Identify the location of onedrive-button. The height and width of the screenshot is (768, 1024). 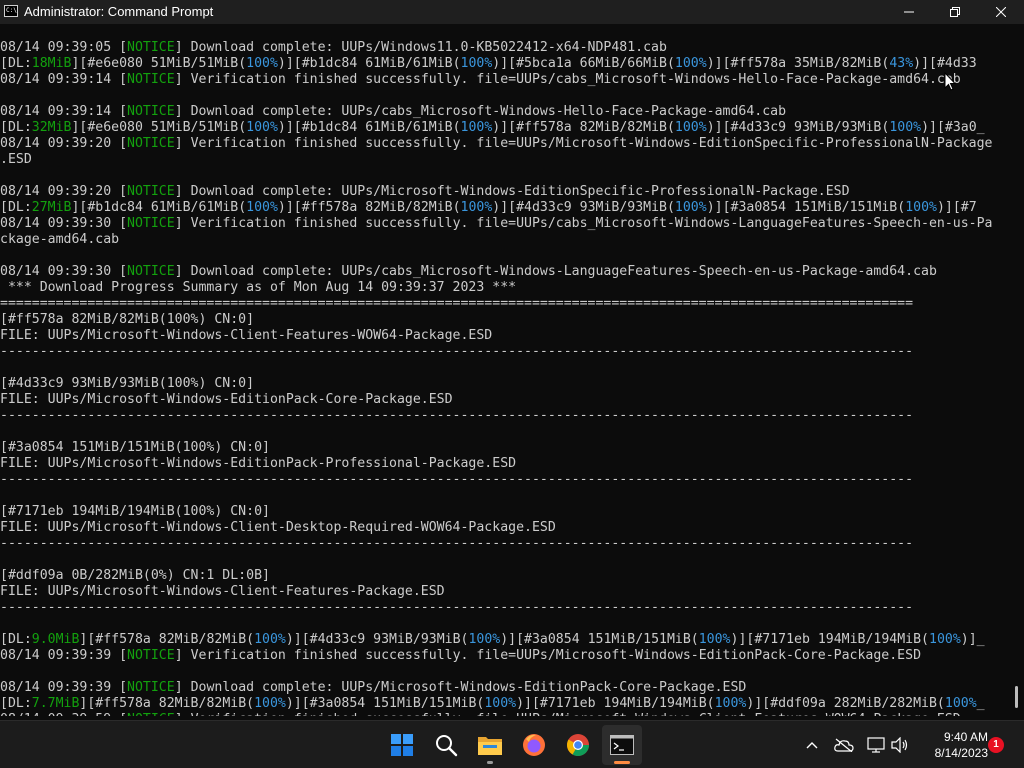
(844, 745).